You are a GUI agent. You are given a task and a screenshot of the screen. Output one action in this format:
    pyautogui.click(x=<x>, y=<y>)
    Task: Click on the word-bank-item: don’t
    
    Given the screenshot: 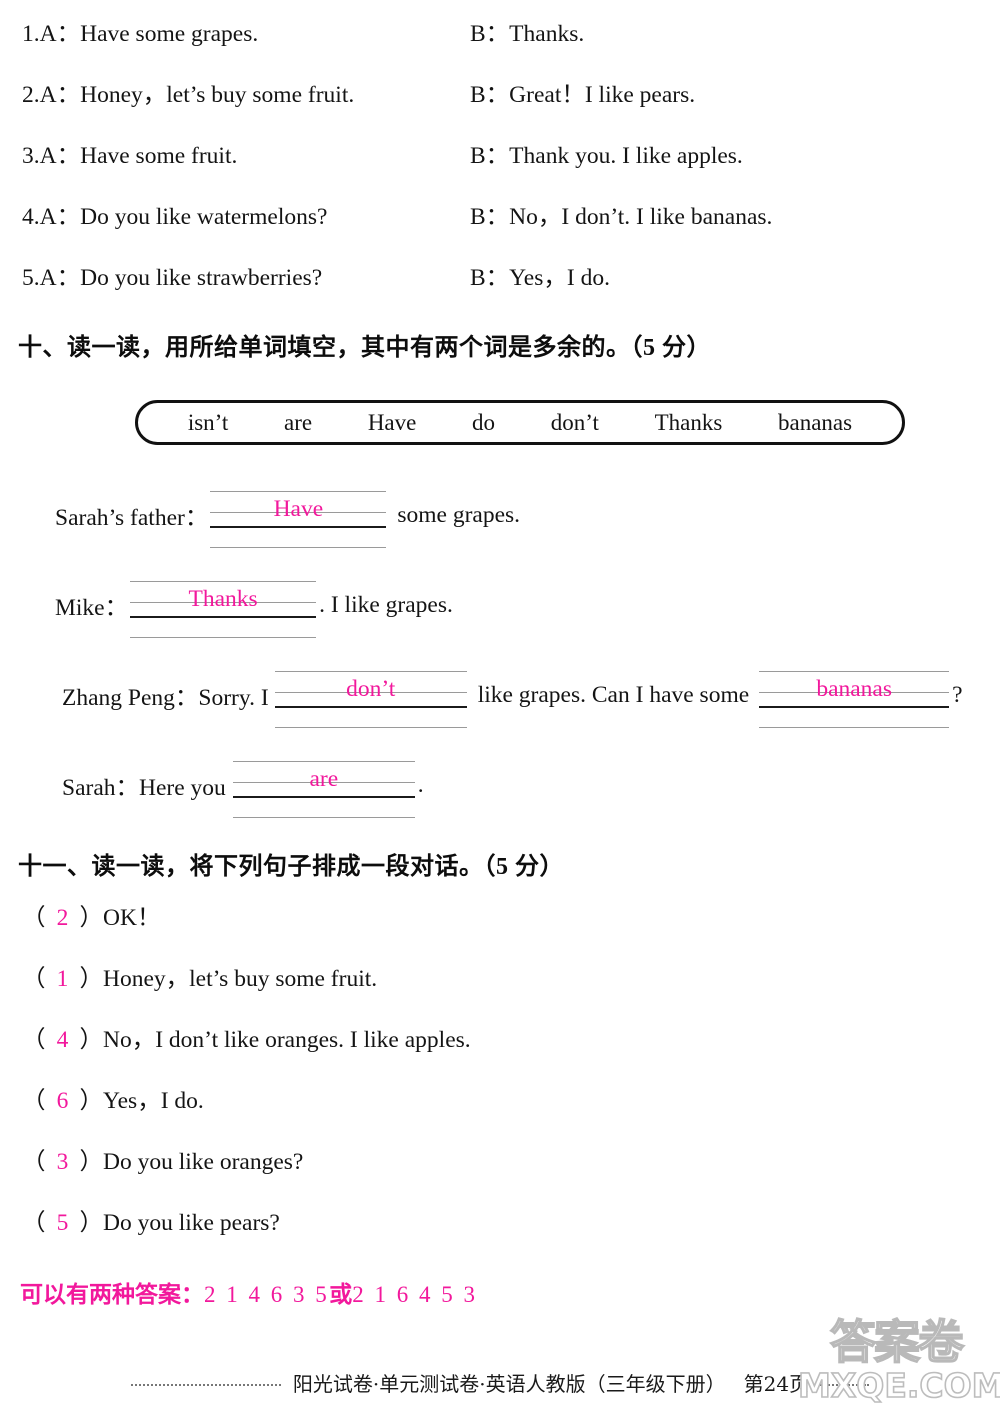 What is the action you would take?
    pyautogui.click(x=575, y=423)
    